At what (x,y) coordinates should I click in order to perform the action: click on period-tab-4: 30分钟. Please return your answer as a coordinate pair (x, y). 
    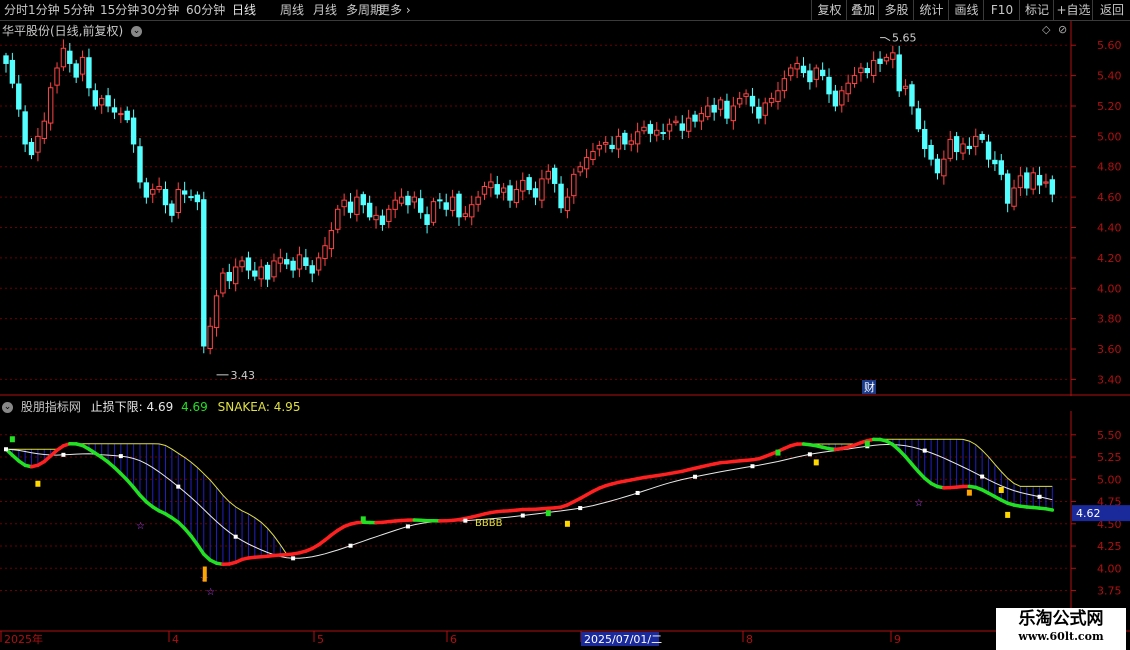
    Looking at the image, I should click on (159, 10).